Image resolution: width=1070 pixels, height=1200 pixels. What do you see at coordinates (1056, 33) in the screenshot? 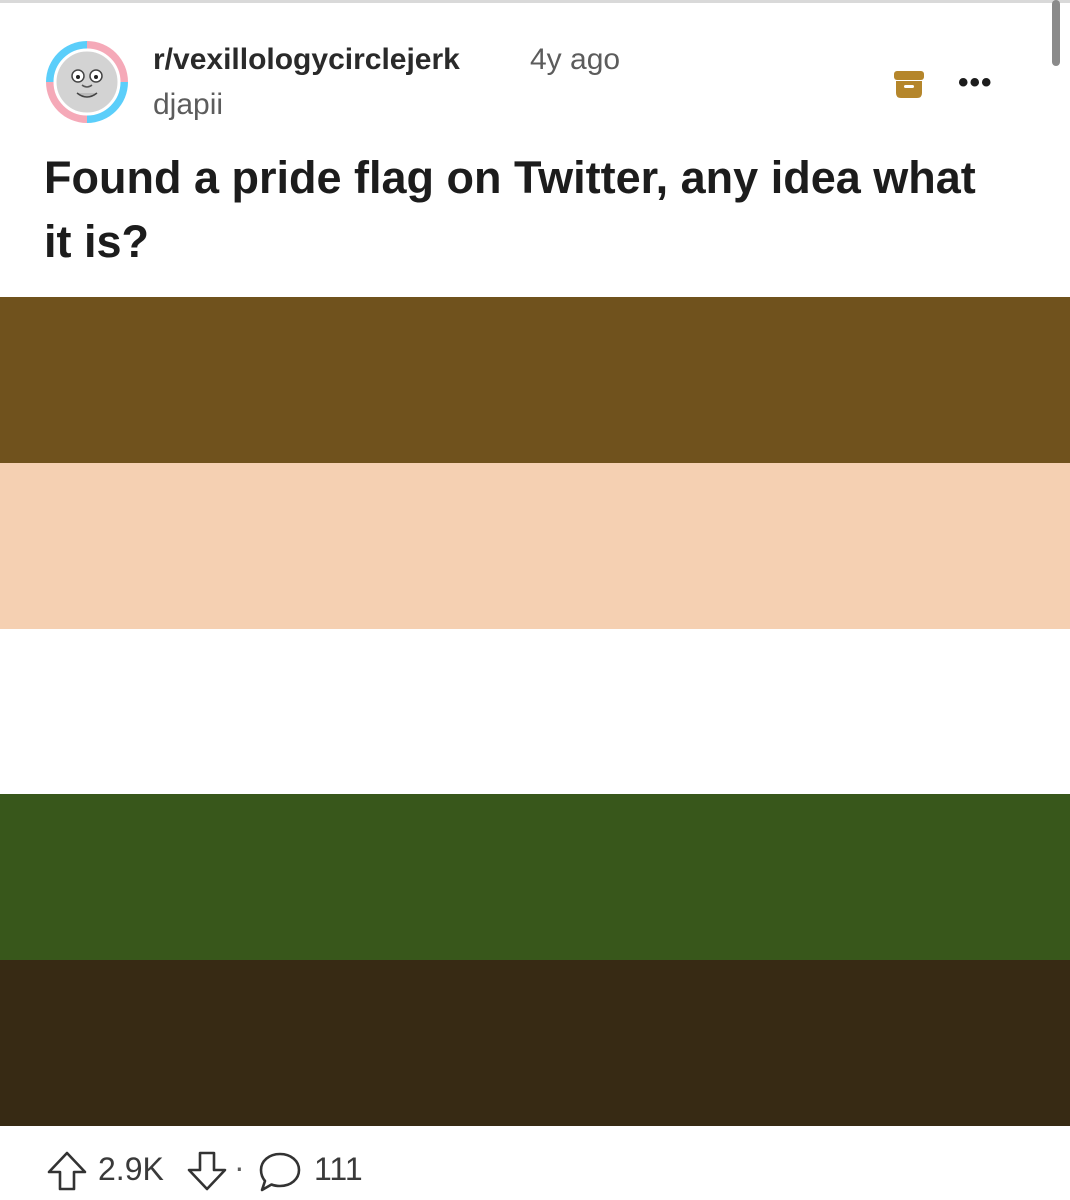
I see `scrollbar-thumb` at bounding box center [1056, 33].